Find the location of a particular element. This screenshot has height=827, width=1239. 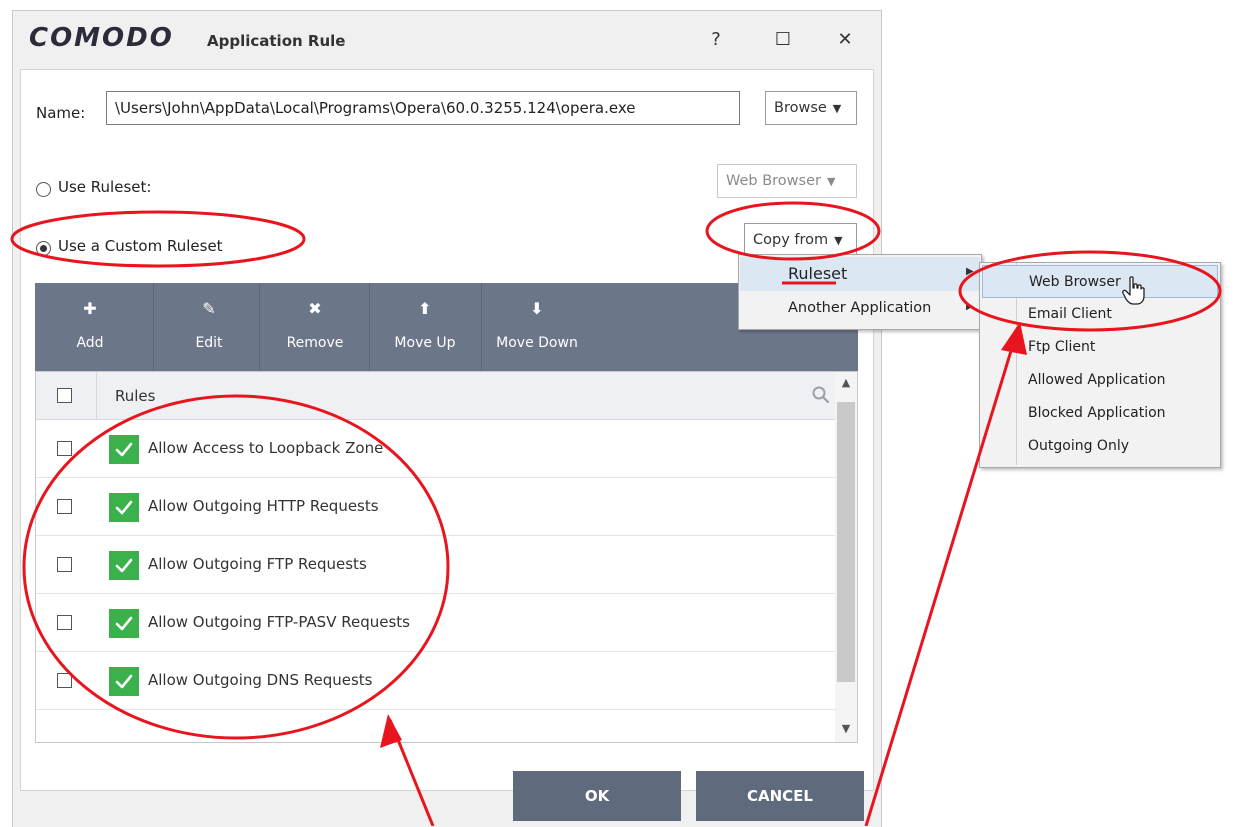

help-button: ? is located at coordinates (716, 39).